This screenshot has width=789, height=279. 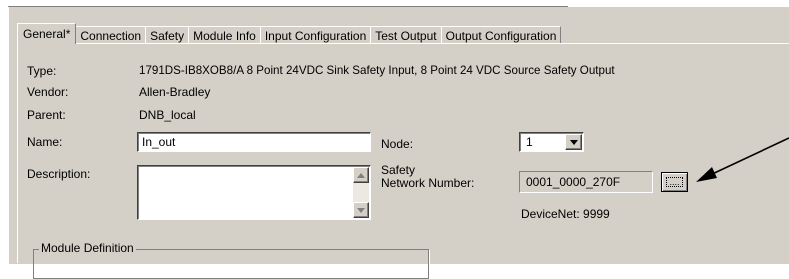 What do you see at coordinates (551, 142) in the screenshot?
I see `node-select: 1` at bounding box center [551, 142].